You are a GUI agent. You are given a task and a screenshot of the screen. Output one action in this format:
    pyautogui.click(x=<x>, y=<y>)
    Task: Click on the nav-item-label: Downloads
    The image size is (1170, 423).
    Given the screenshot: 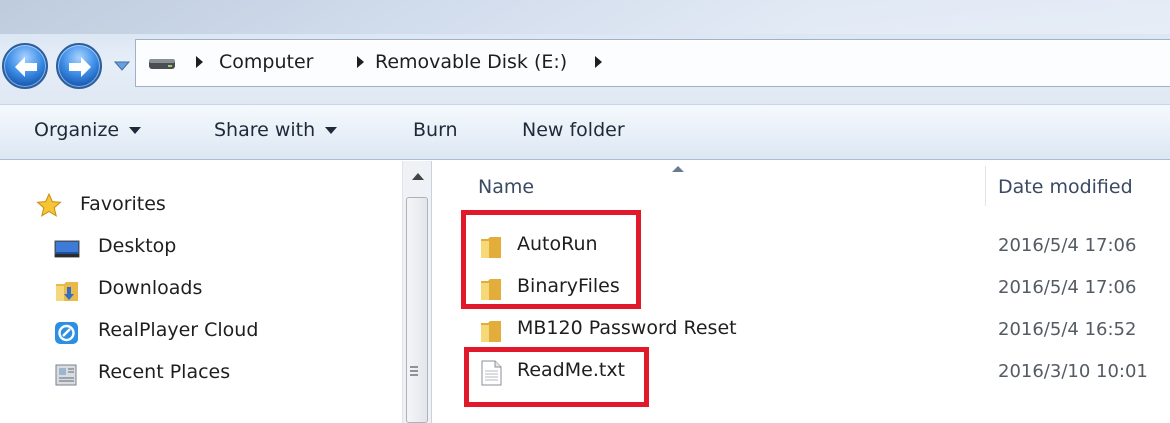 What is the action you would take?
    pyautogui.click(x=150, y=288)
    